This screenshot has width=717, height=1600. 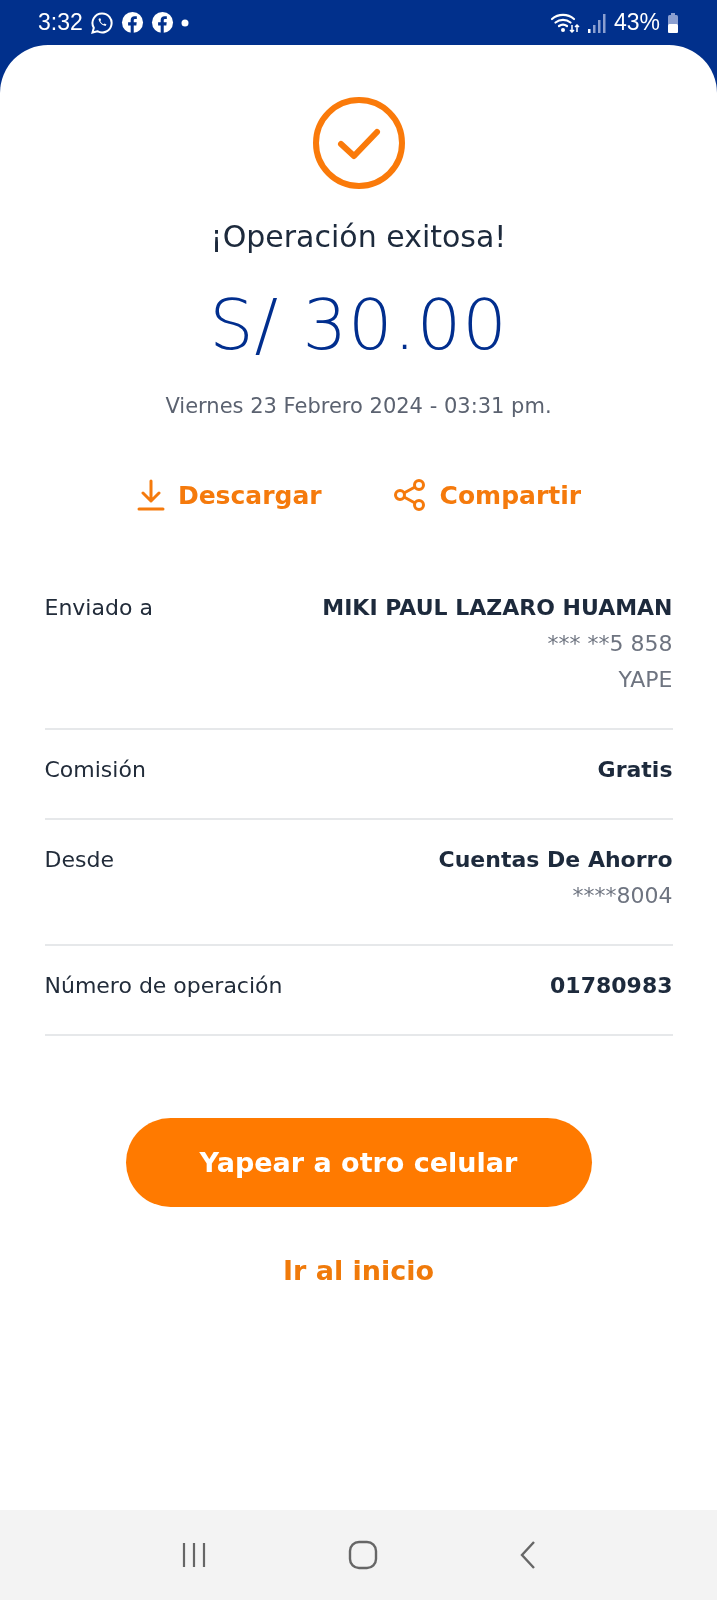 I want to click on success-title: ¡Operación exitosa!, so click(x=358, y=236).